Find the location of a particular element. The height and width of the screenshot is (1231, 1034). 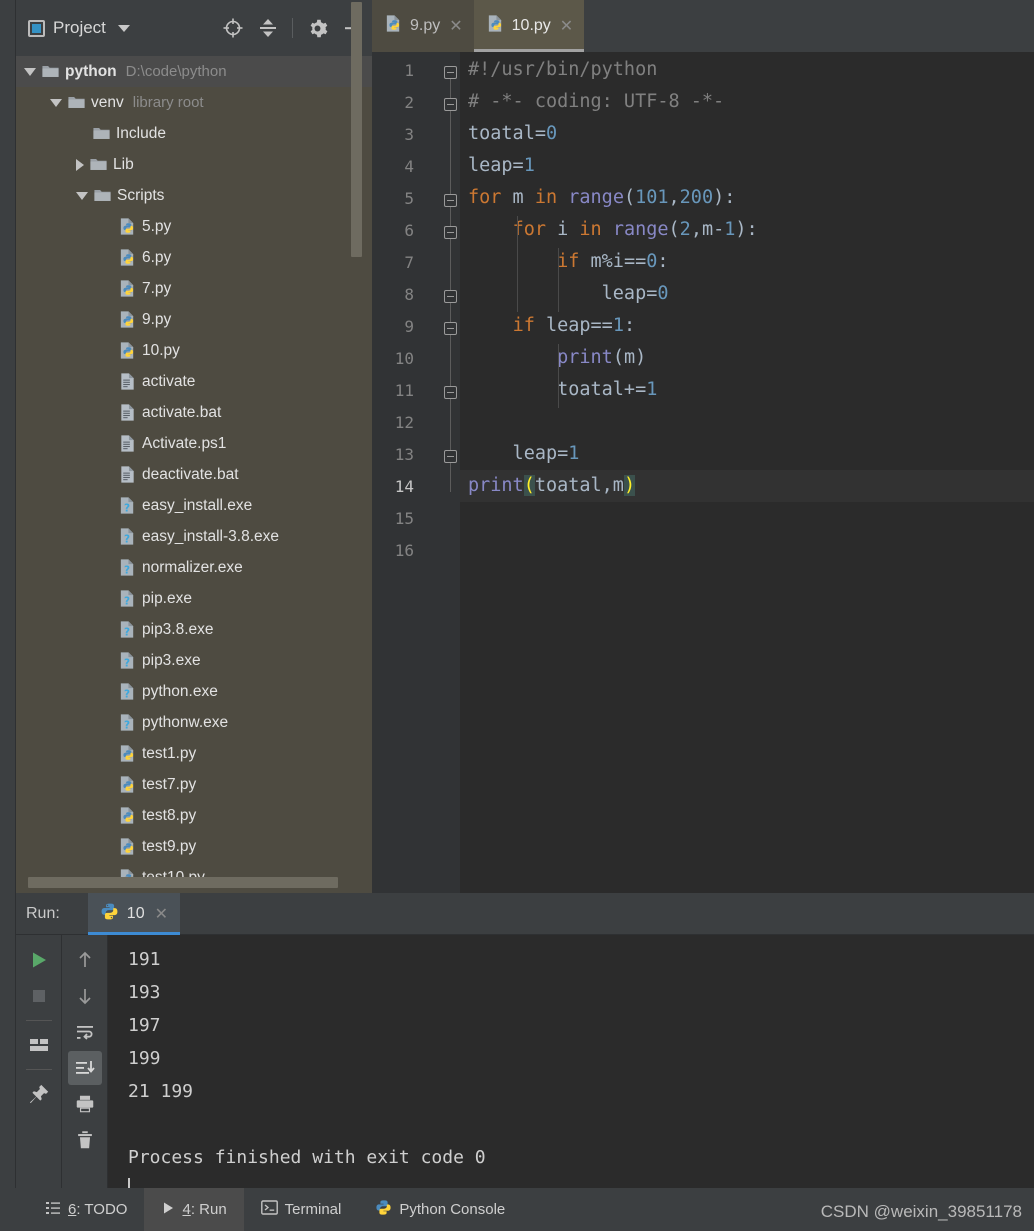

tree-item-activate-bat: activate.bat is located at coordinates (194, 412).